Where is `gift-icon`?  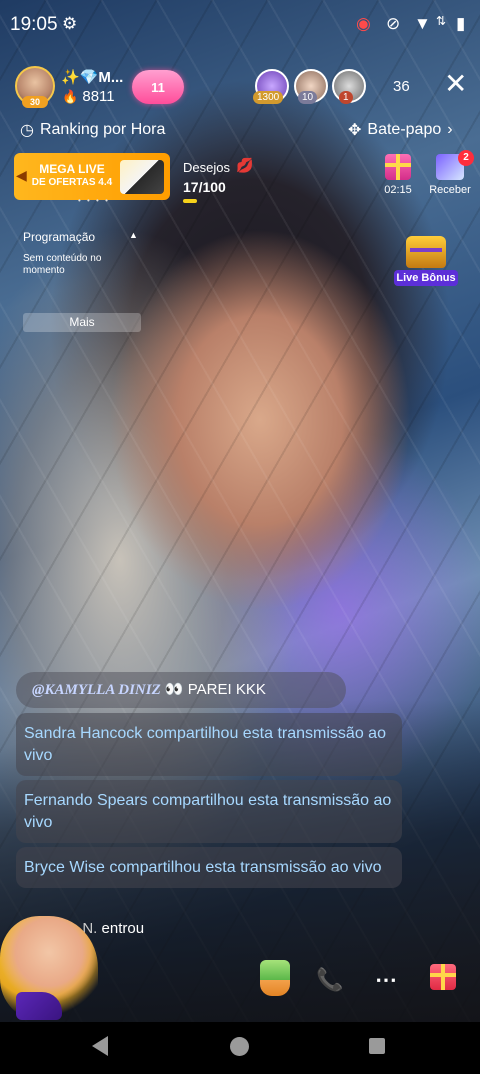 gift-icon is located at coordinates (443, 977).